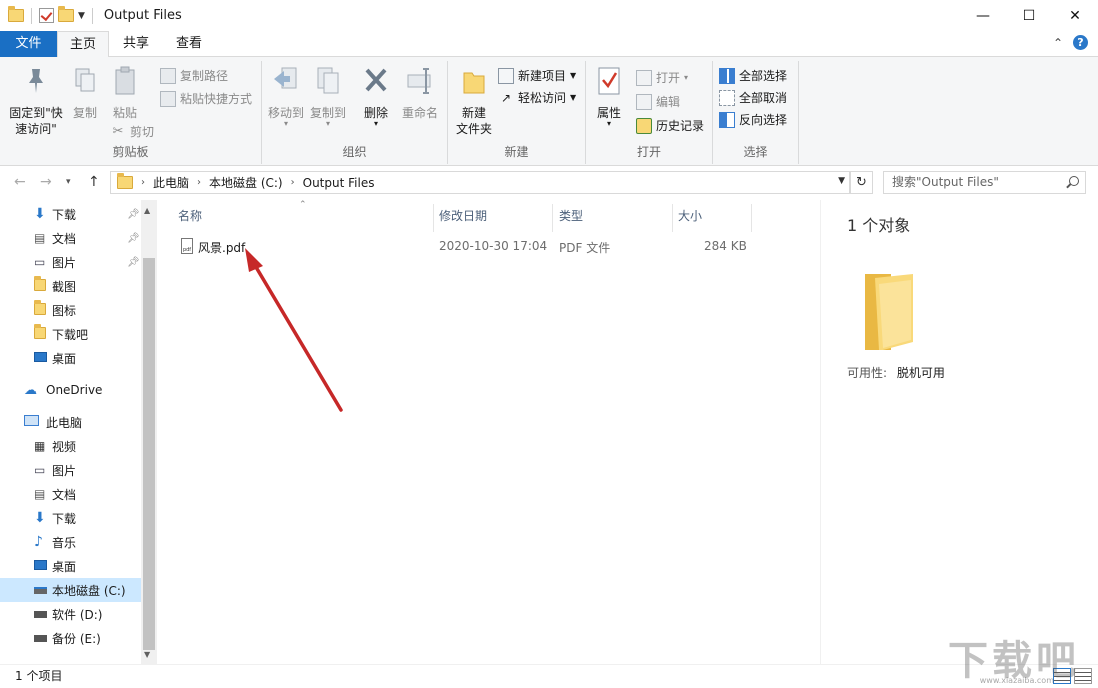 This screenshot has height=688, width=1098. I want to click on nav-item-this-pc: 此电脑, so click(53, 422).